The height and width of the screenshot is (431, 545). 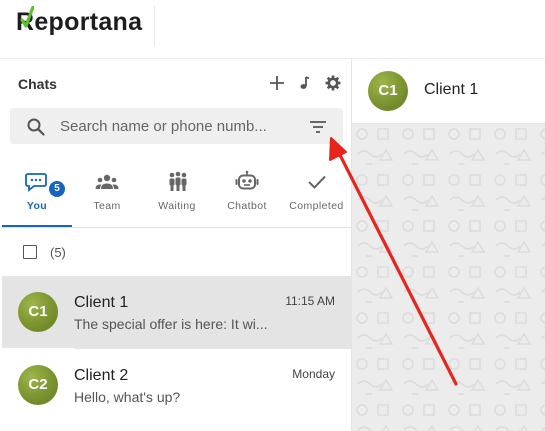 I want to click on chat-time: 11:15 AM, so click(x=310, y=301).